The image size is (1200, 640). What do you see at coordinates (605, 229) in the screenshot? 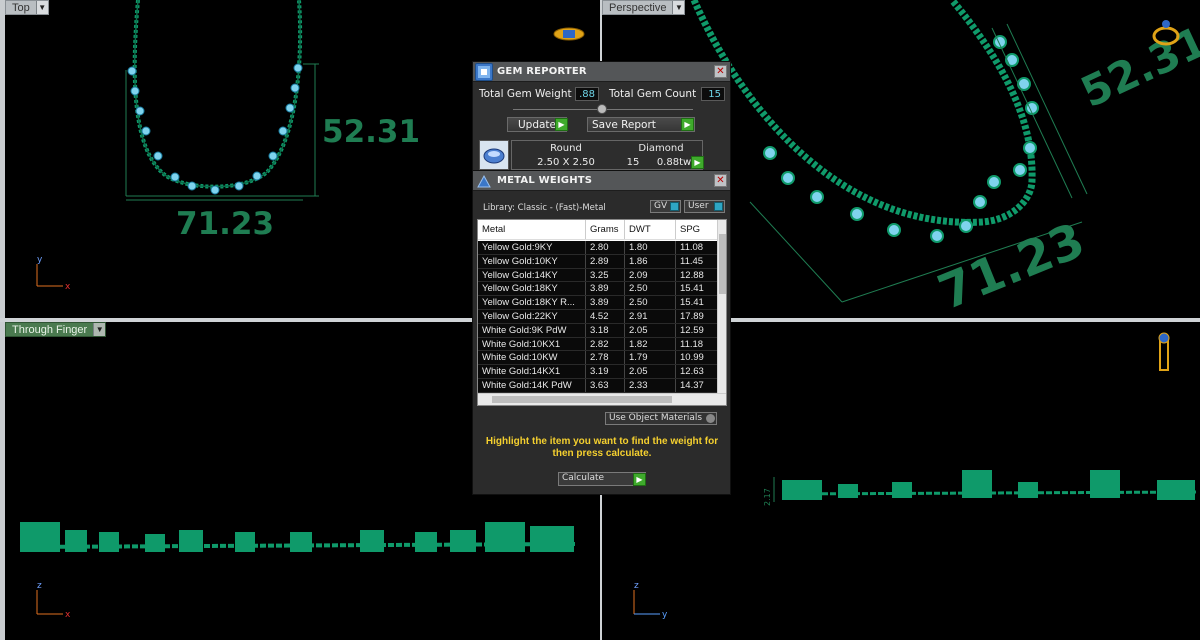
I see `column-header: Grams` at bounding box center [605, 229].